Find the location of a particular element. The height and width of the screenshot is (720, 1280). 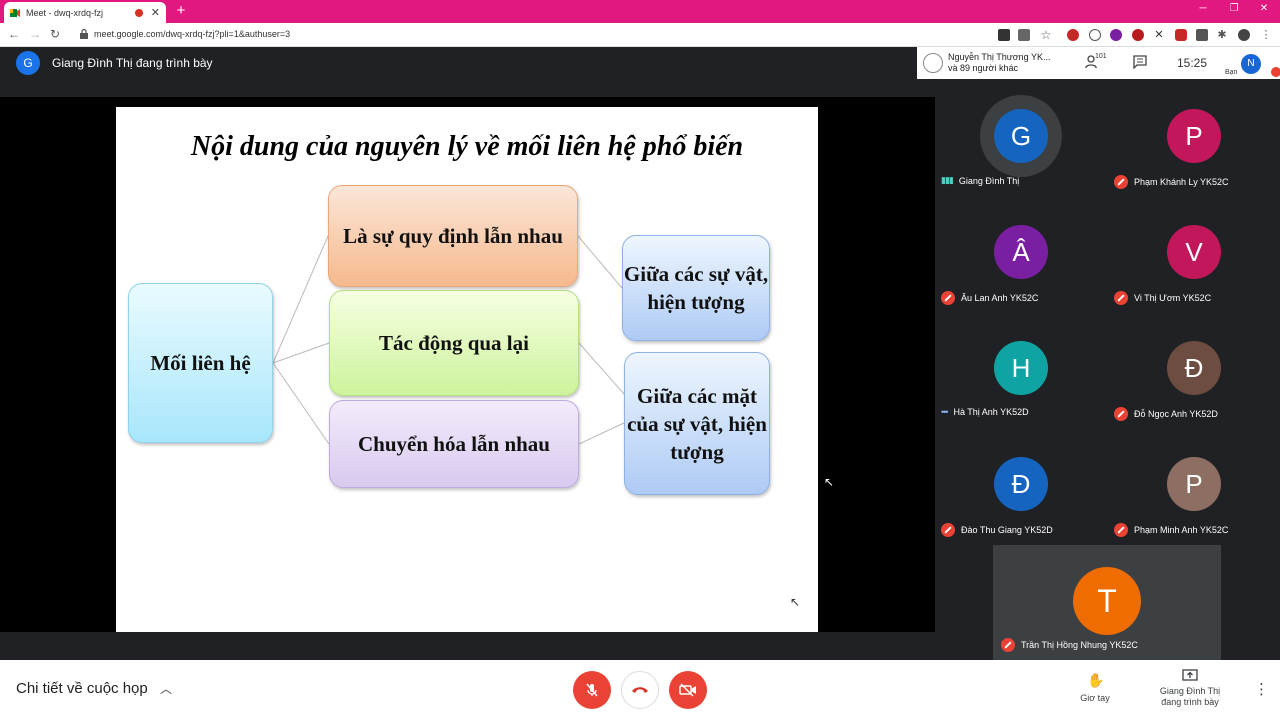

extension-block-icon is located at coordinates (1095, 35).